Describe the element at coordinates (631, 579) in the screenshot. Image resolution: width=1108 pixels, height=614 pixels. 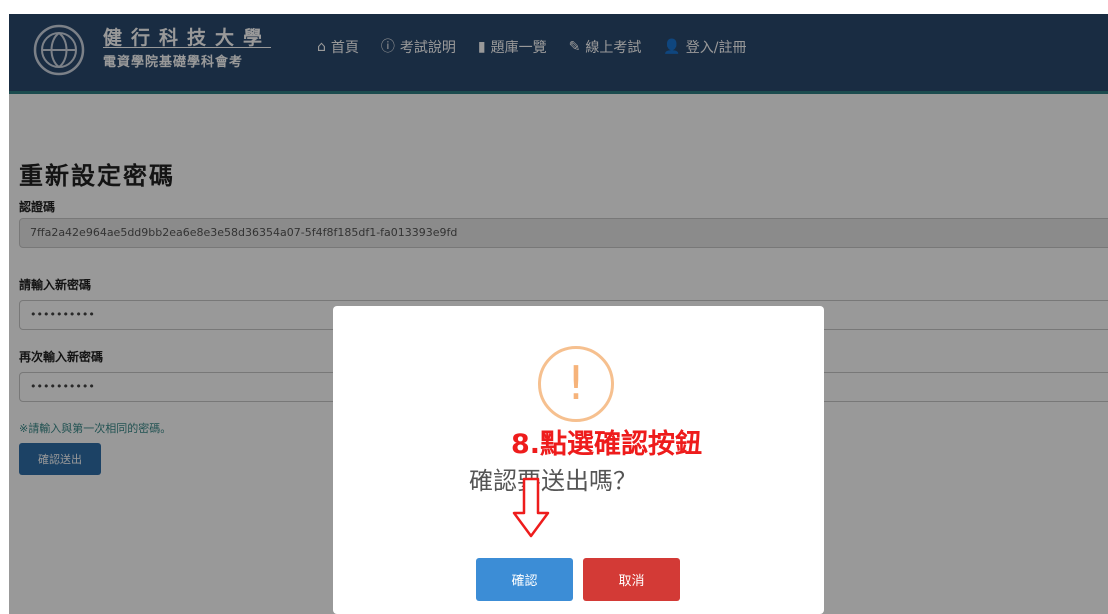
I see `cancel-button: 取消` at that location.